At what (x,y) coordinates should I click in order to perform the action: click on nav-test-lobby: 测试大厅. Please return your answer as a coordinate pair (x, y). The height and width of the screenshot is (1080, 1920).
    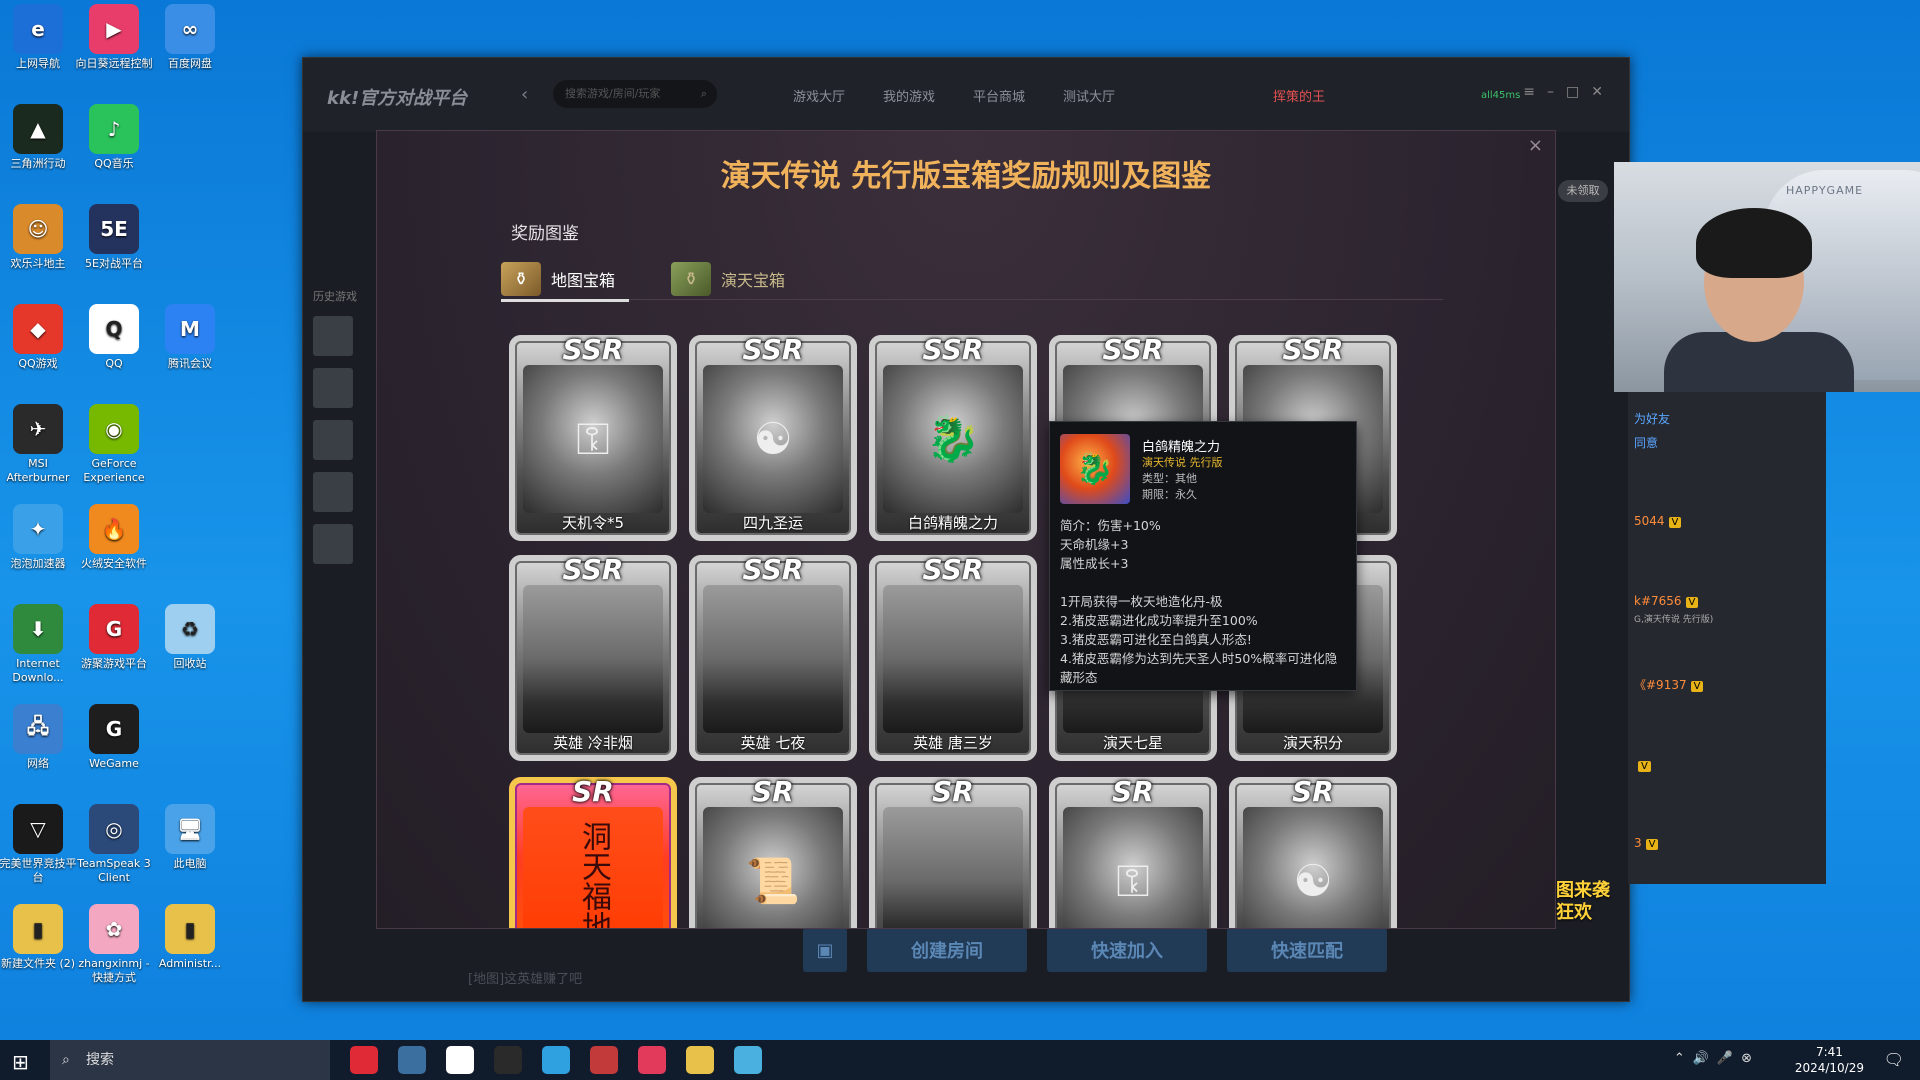
    Looking at the image, I should click on (1089, 95).